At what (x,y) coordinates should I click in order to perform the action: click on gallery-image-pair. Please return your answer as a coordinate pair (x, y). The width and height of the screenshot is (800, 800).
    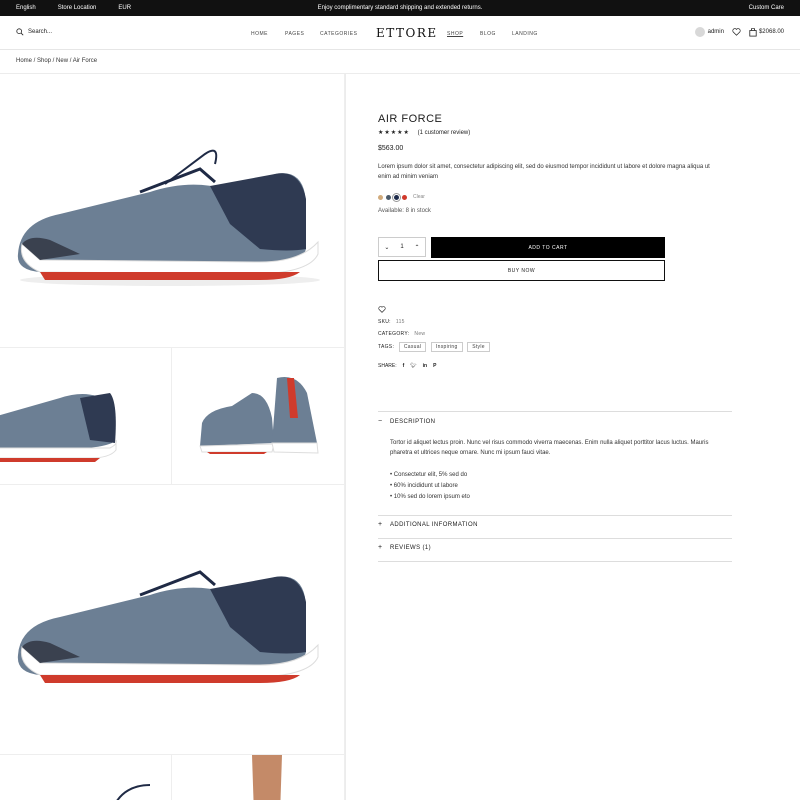
    Looking at the image, I should click on (258, 416).